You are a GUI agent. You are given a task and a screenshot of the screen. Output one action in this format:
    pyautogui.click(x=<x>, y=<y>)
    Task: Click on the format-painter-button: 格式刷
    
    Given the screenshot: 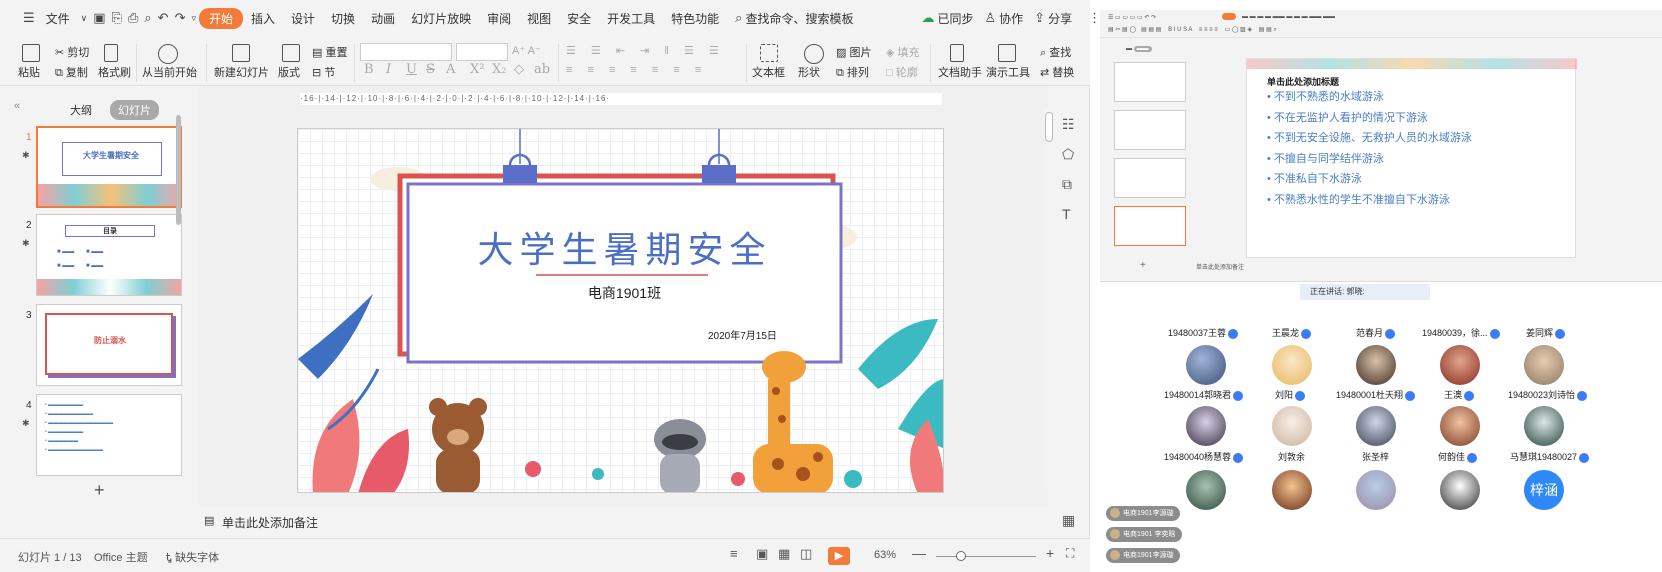 What is the action you would take?
    pyautogui.click(x=114, y=72)
    